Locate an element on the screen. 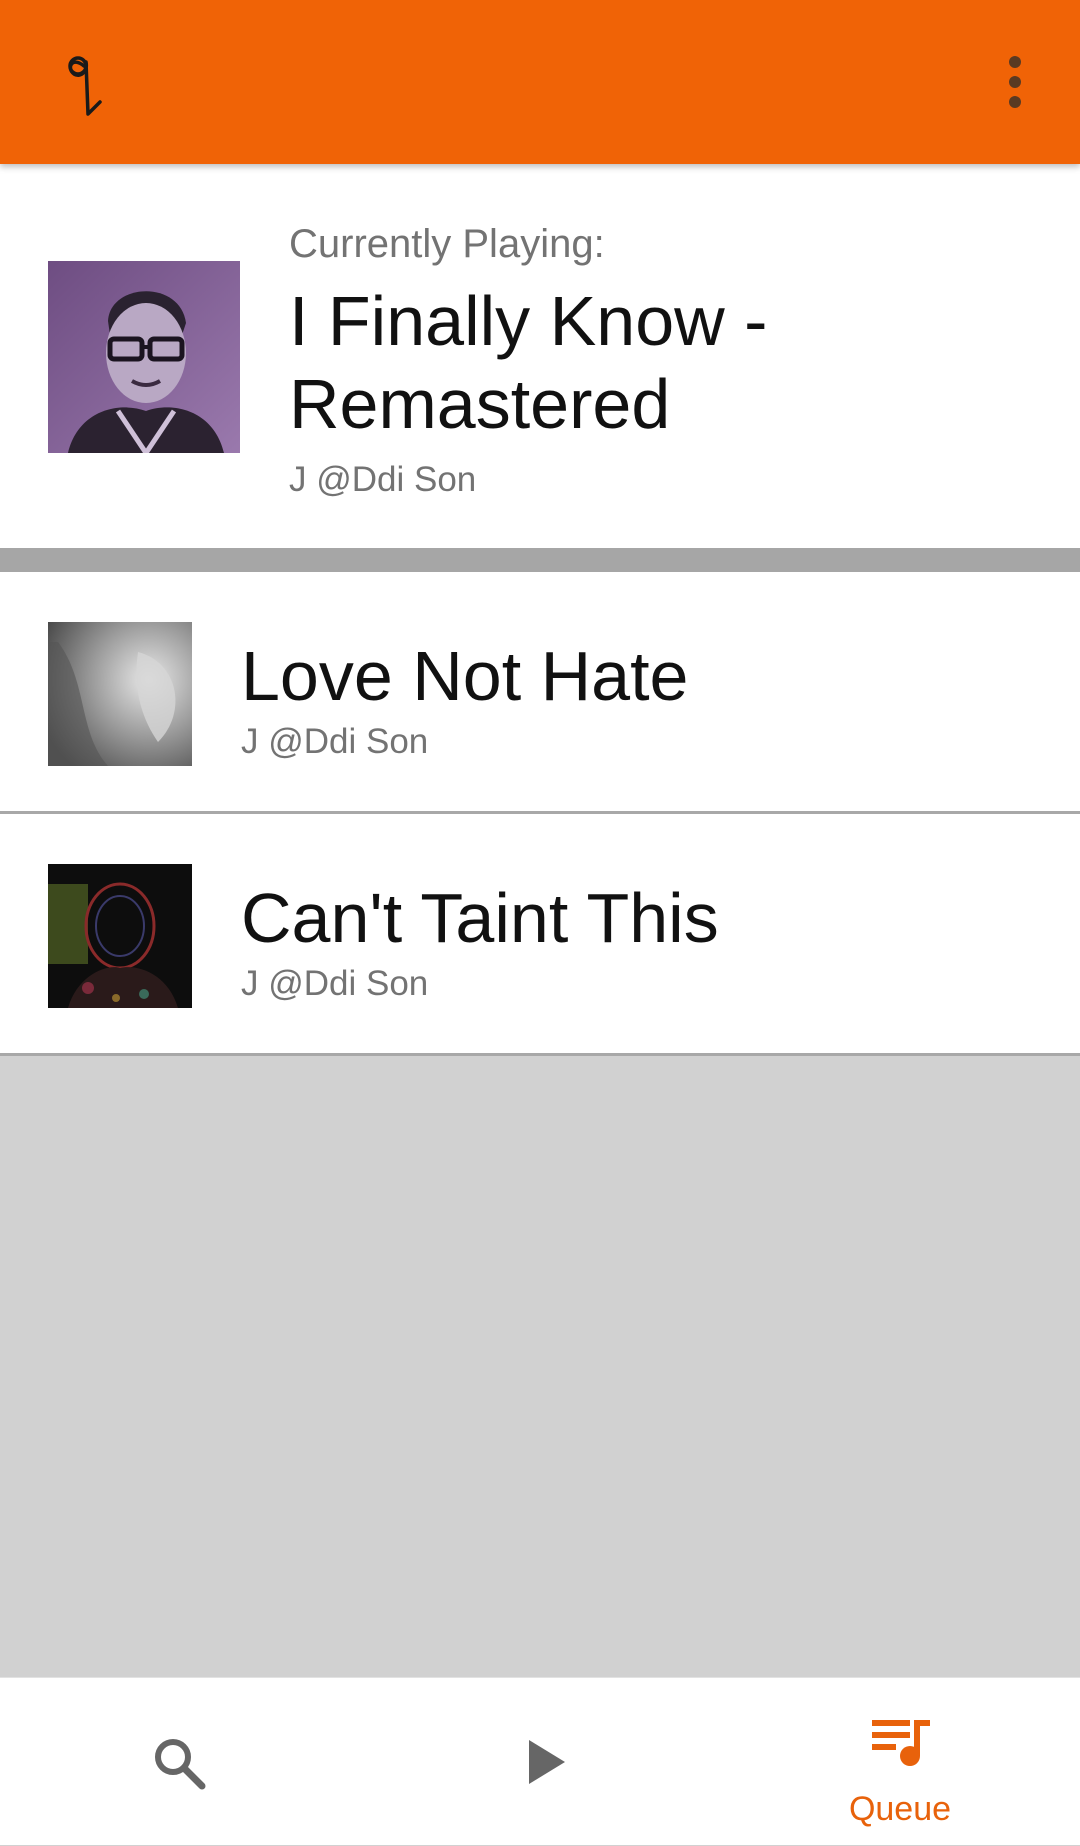 The width and height of the screenshot is (1080, 1846). now-playing-artist: J @Ddi Son is located at coordinates (383, 479).